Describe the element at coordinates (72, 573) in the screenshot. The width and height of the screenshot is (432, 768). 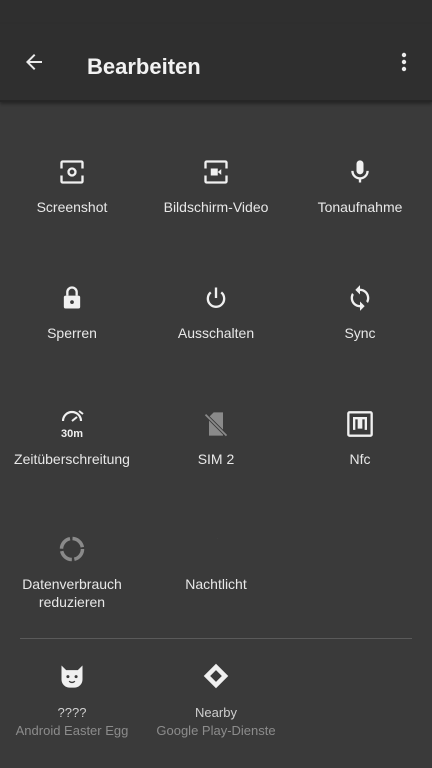
I see `tile-data-saver: Datenverbrauch reduzieren` at that location.